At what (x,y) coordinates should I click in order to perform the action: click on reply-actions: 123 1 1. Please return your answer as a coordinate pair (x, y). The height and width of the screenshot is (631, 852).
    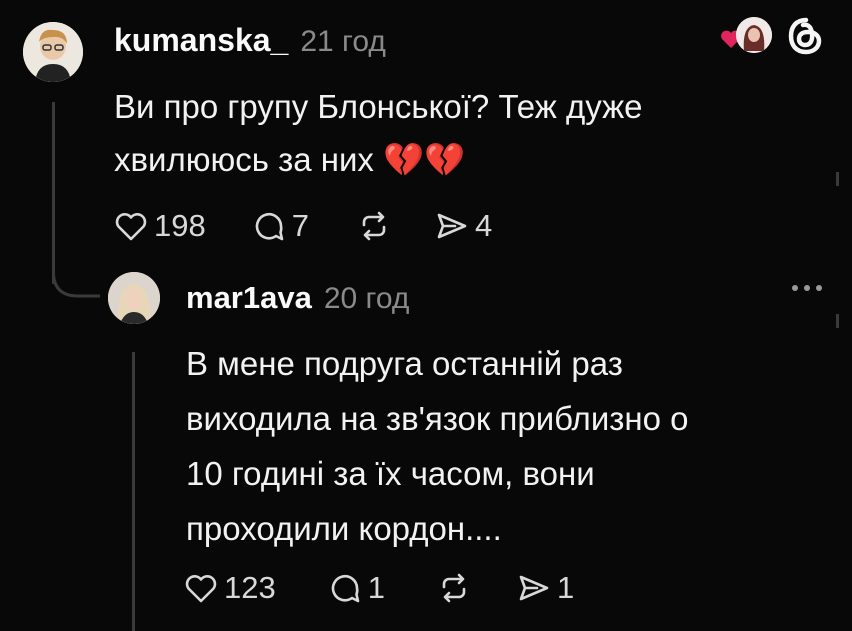
    Looking at the image, I should click on (379, 588).